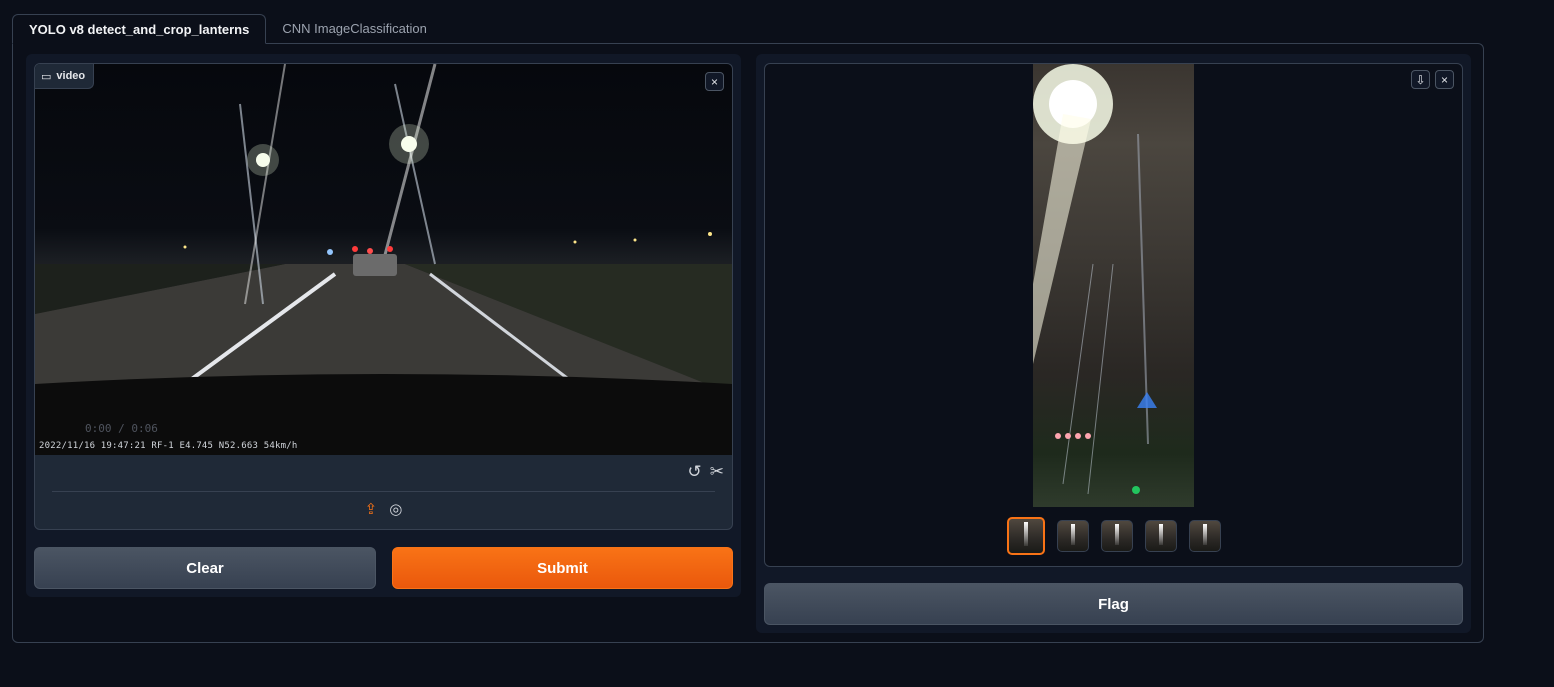 This screenshot has width=1554, height=687. Describe the element at coordinates (717, 472) in the screenshot. I see `scissors-icon: ✂` at that location.